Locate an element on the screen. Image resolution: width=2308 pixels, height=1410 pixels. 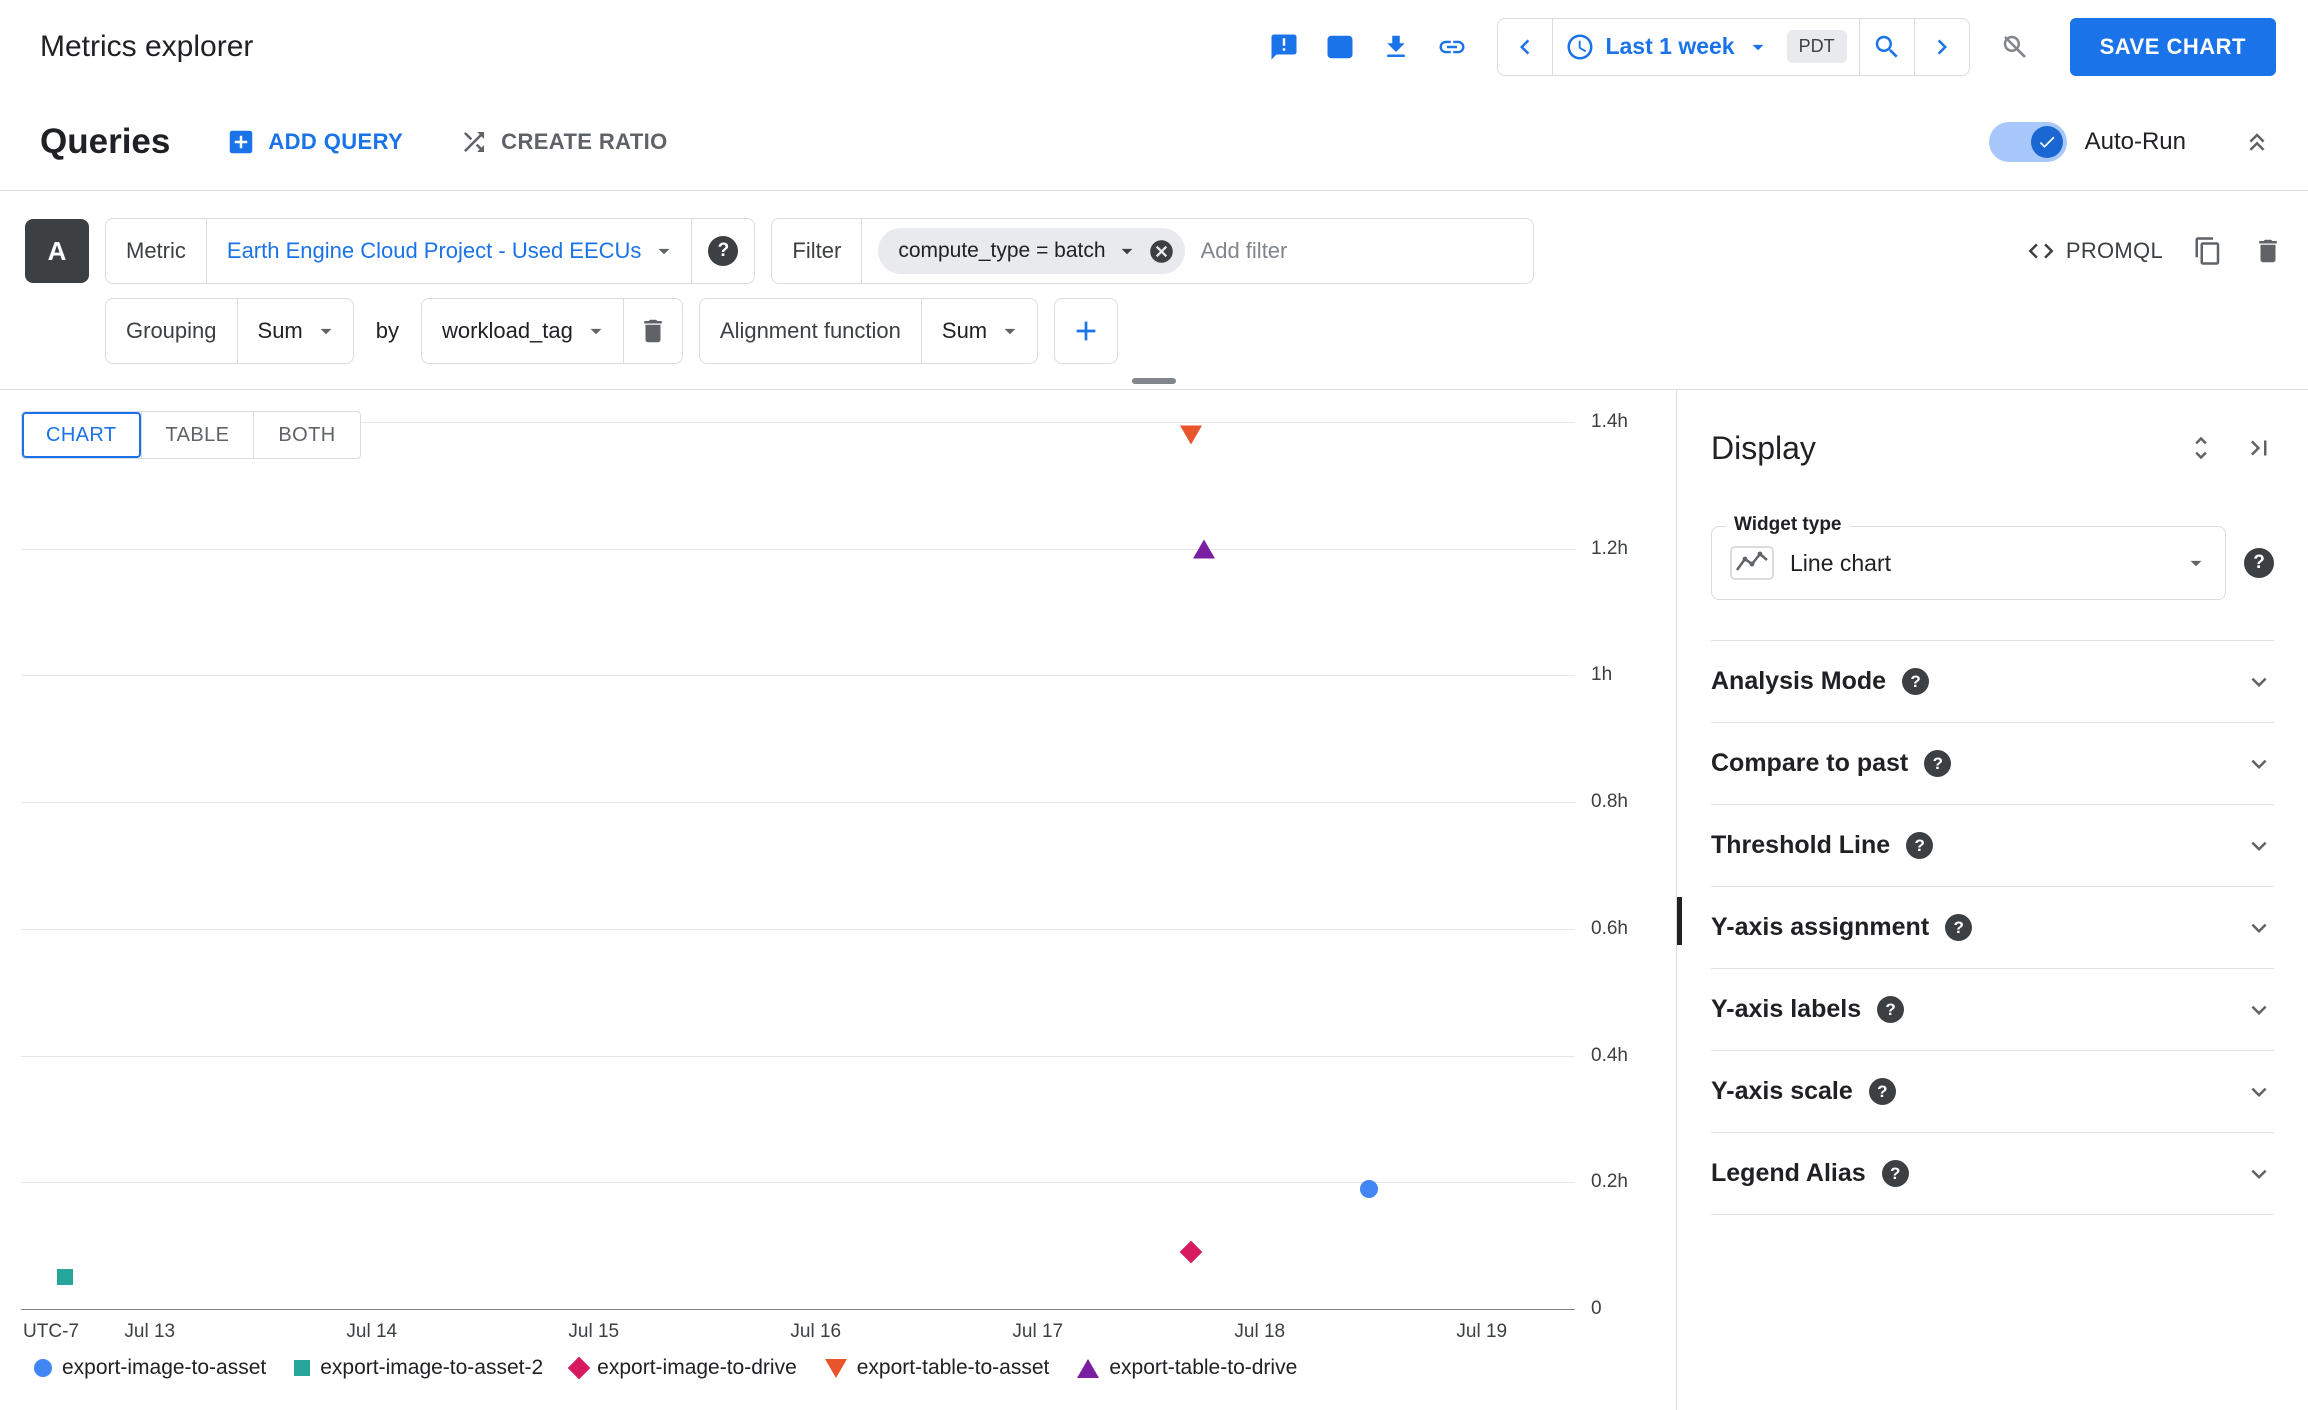
save-chart-button: SAVE CHART is located at coordinates (2172, 46).